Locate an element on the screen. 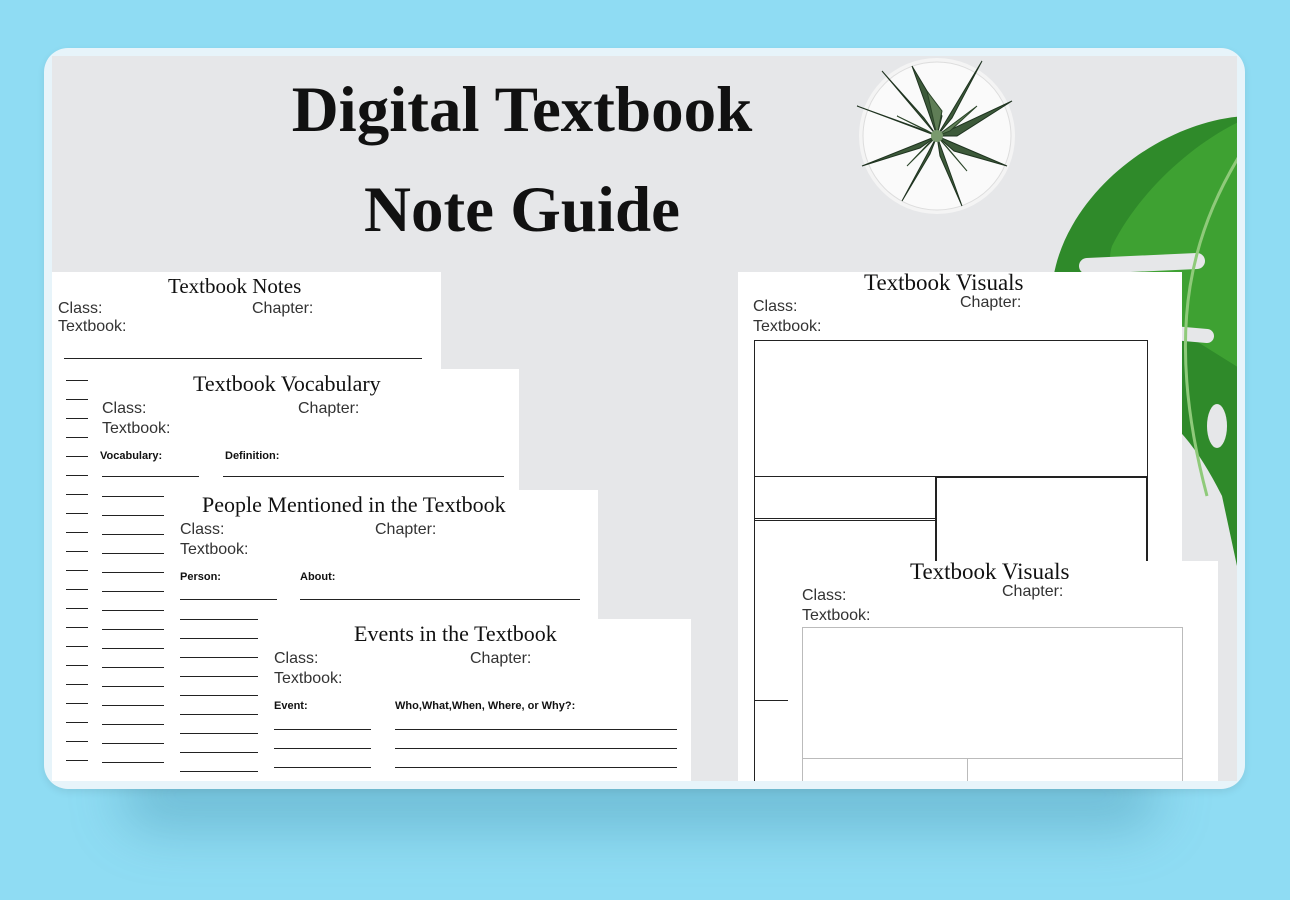 The width and height of the screenshot is (1290, 900). visual-box-bottom-left is located at coordinates (885, 769).